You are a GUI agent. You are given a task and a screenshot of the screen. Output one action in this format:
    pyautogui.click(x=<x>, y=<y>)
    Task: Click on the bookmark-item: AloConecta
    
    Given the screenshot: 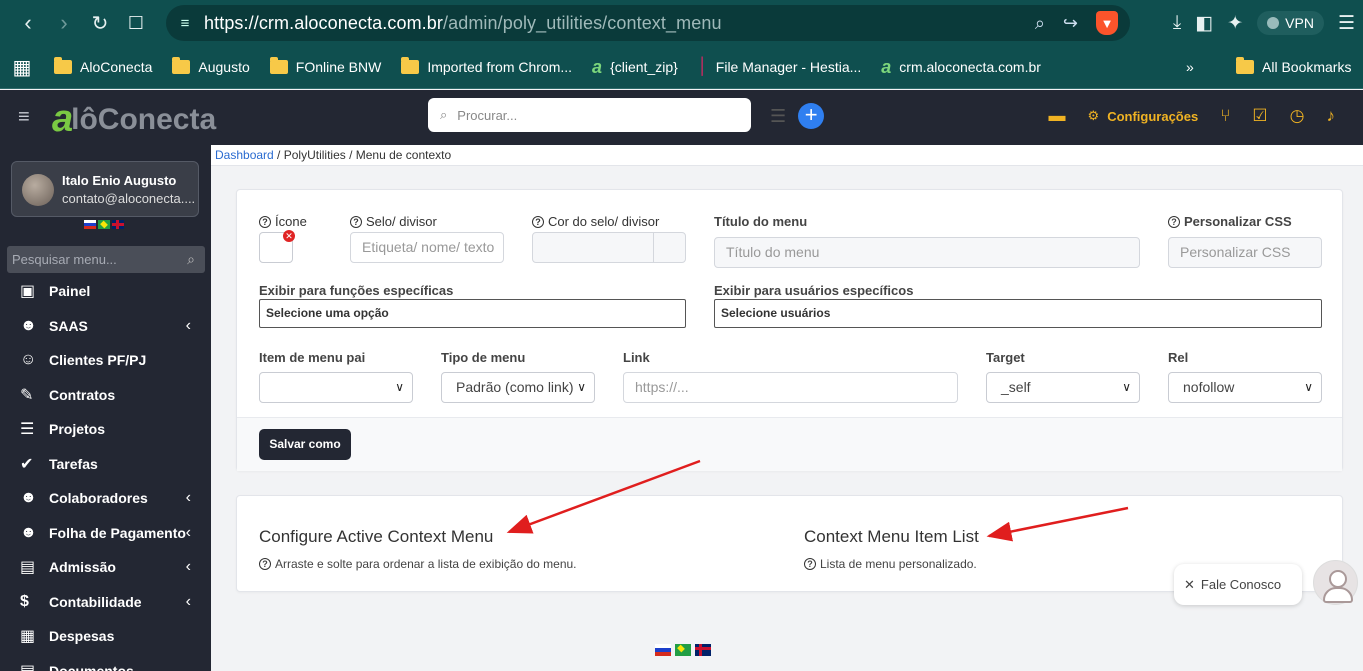 What is the action you would take?
    pyautogui.click(x=103, y=66)
    